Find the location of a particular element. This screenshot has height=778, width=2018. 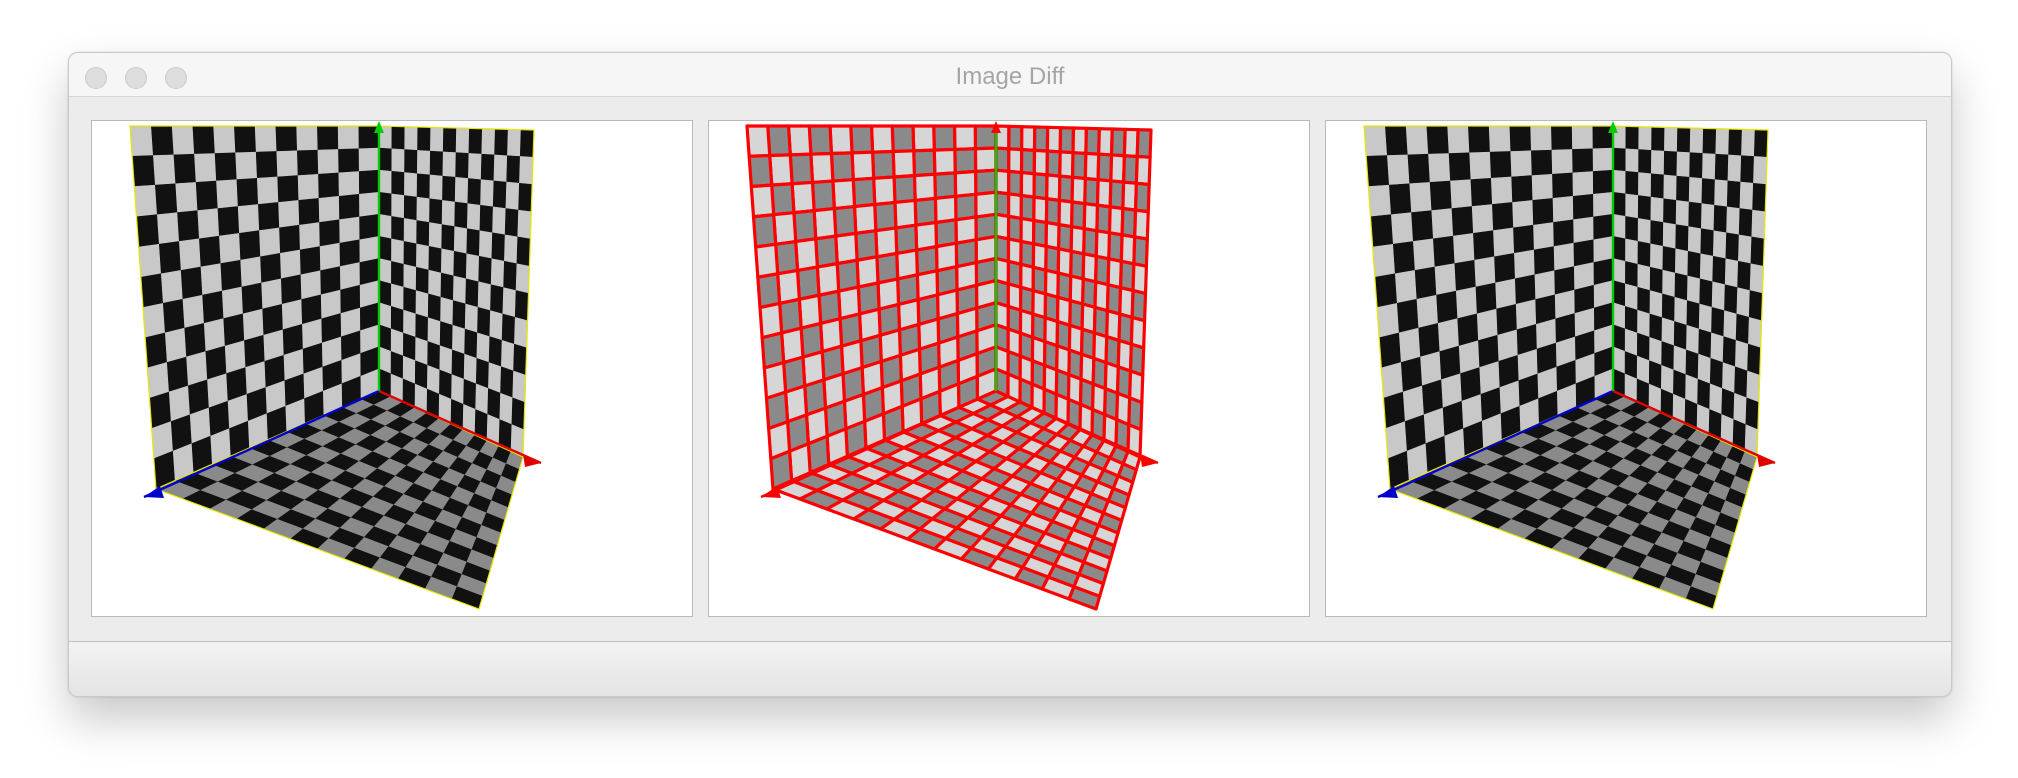

status-bar is located at coordinates (1010, 669).